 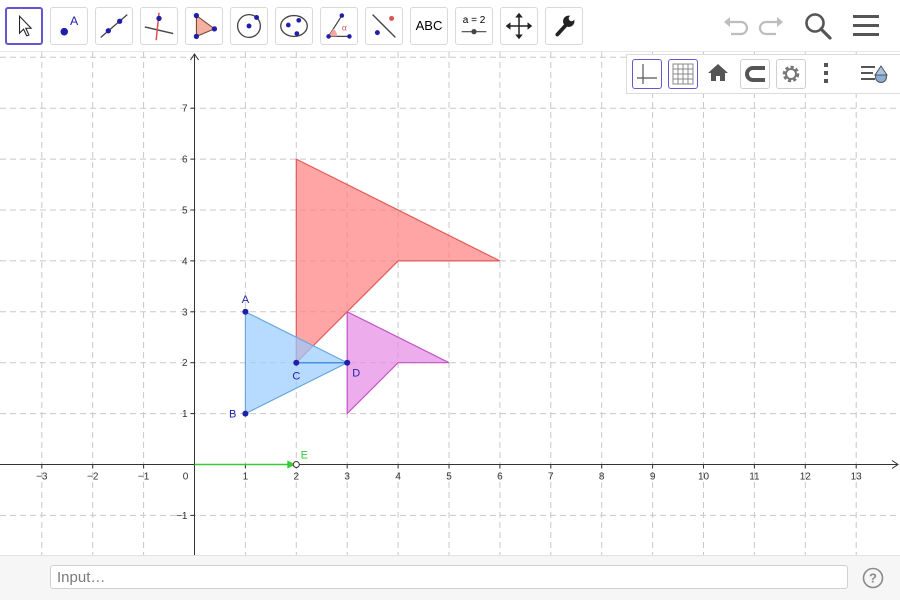 I want to click on x-tick-label: 0, so click(x=186, y=477).